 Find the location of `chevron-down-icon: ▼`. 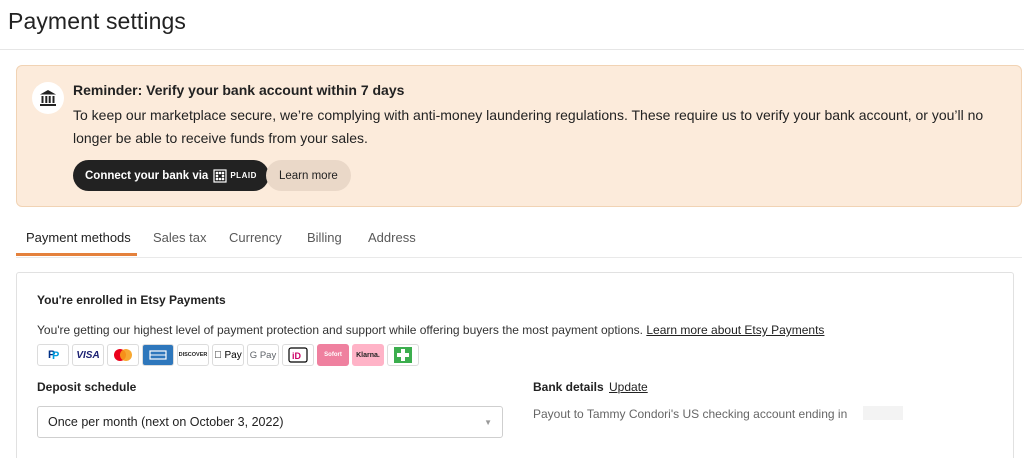

chevron-down-icon: ▼ is located at coordinates (488, 422).